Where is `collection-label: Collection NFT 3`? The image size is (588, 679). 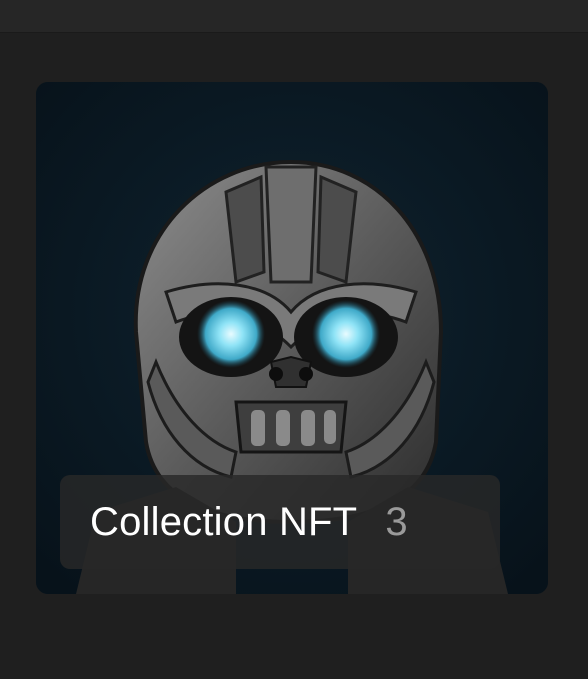 collection-label: Collection NFT 3 is located at coordinates (280, 522).